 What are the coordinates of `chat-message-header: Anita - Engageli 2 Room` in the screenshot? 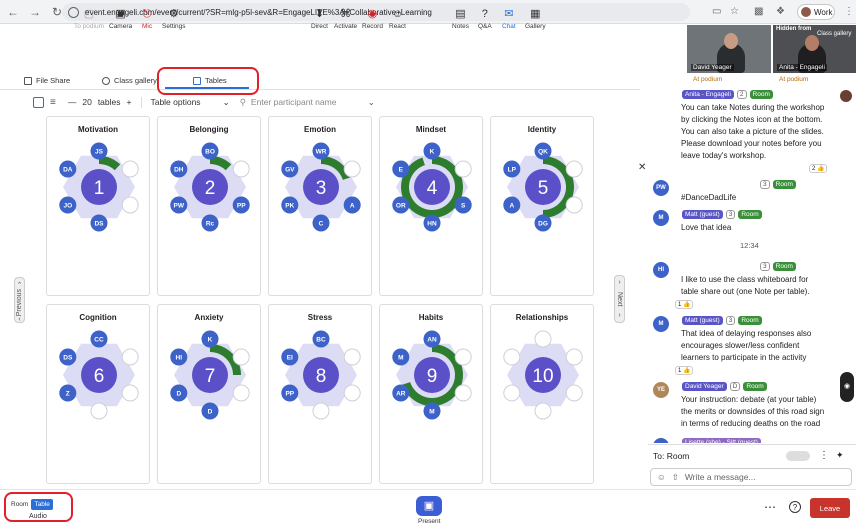 It's located at (727, 94).